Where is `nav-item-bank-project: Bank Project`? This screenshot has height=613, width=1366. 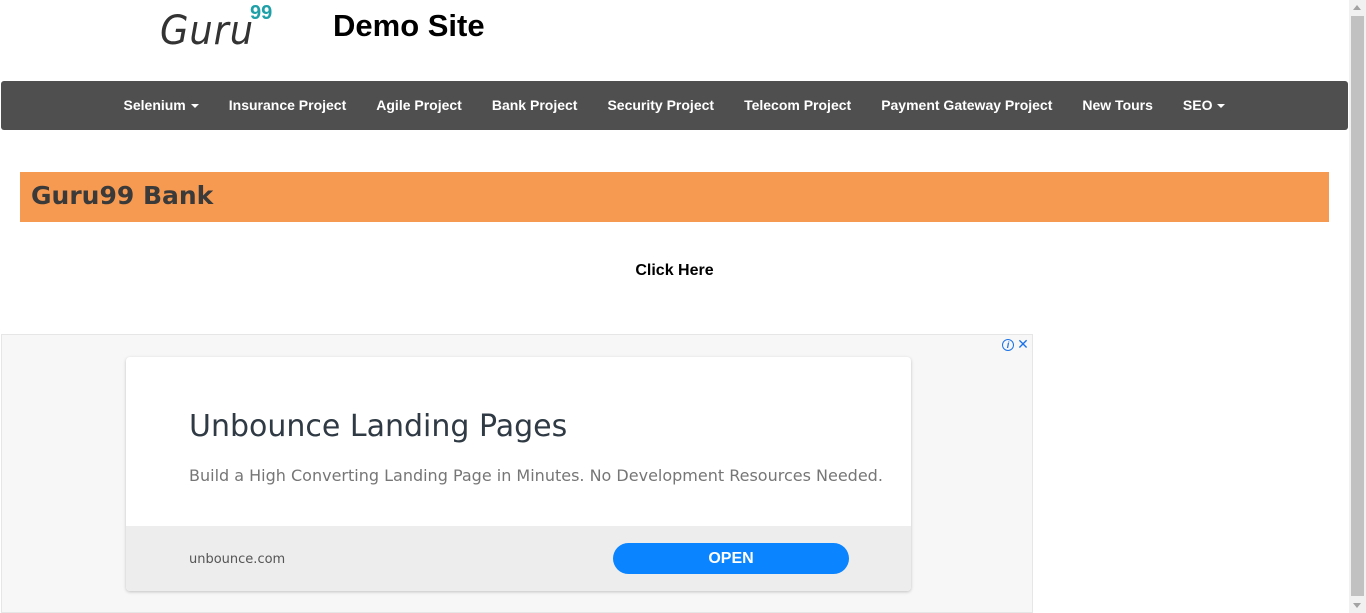
nav-item-bank-project: Bank Project is located at coordinates (535, 105).